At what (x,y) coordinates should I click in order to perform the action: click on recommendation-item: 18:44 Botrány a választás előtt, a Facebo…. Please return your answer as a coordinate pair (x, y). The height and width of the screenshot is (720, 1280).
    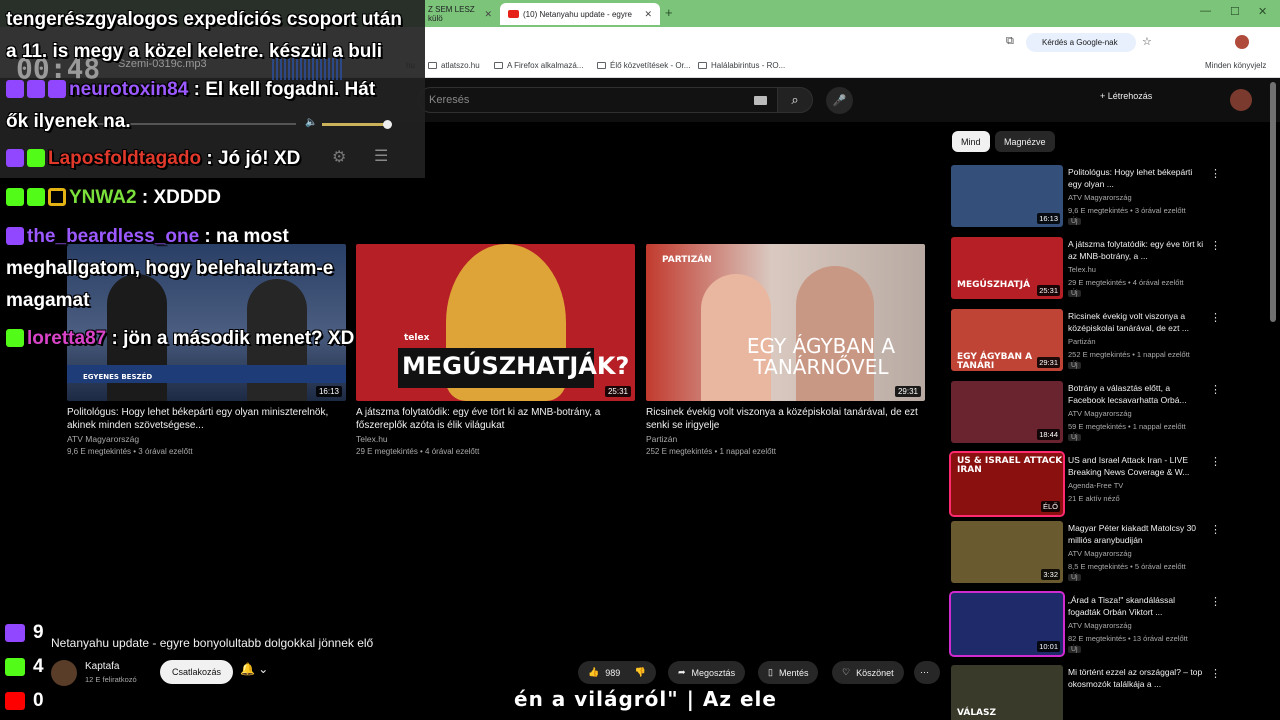
    Looking at the image, I should click on (1106, 413).